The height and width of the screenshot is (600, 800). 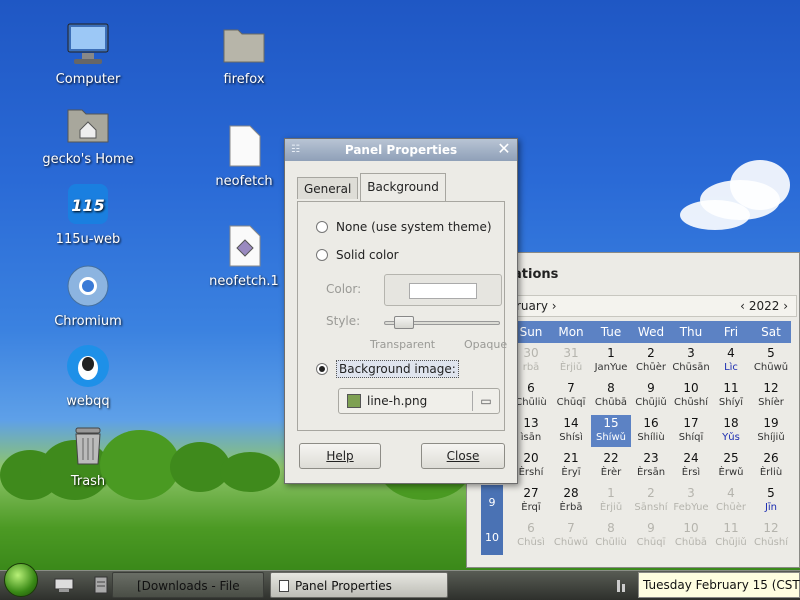 I want to click on calendar-day: 17 Shíqī, so click(x=691, y=431).